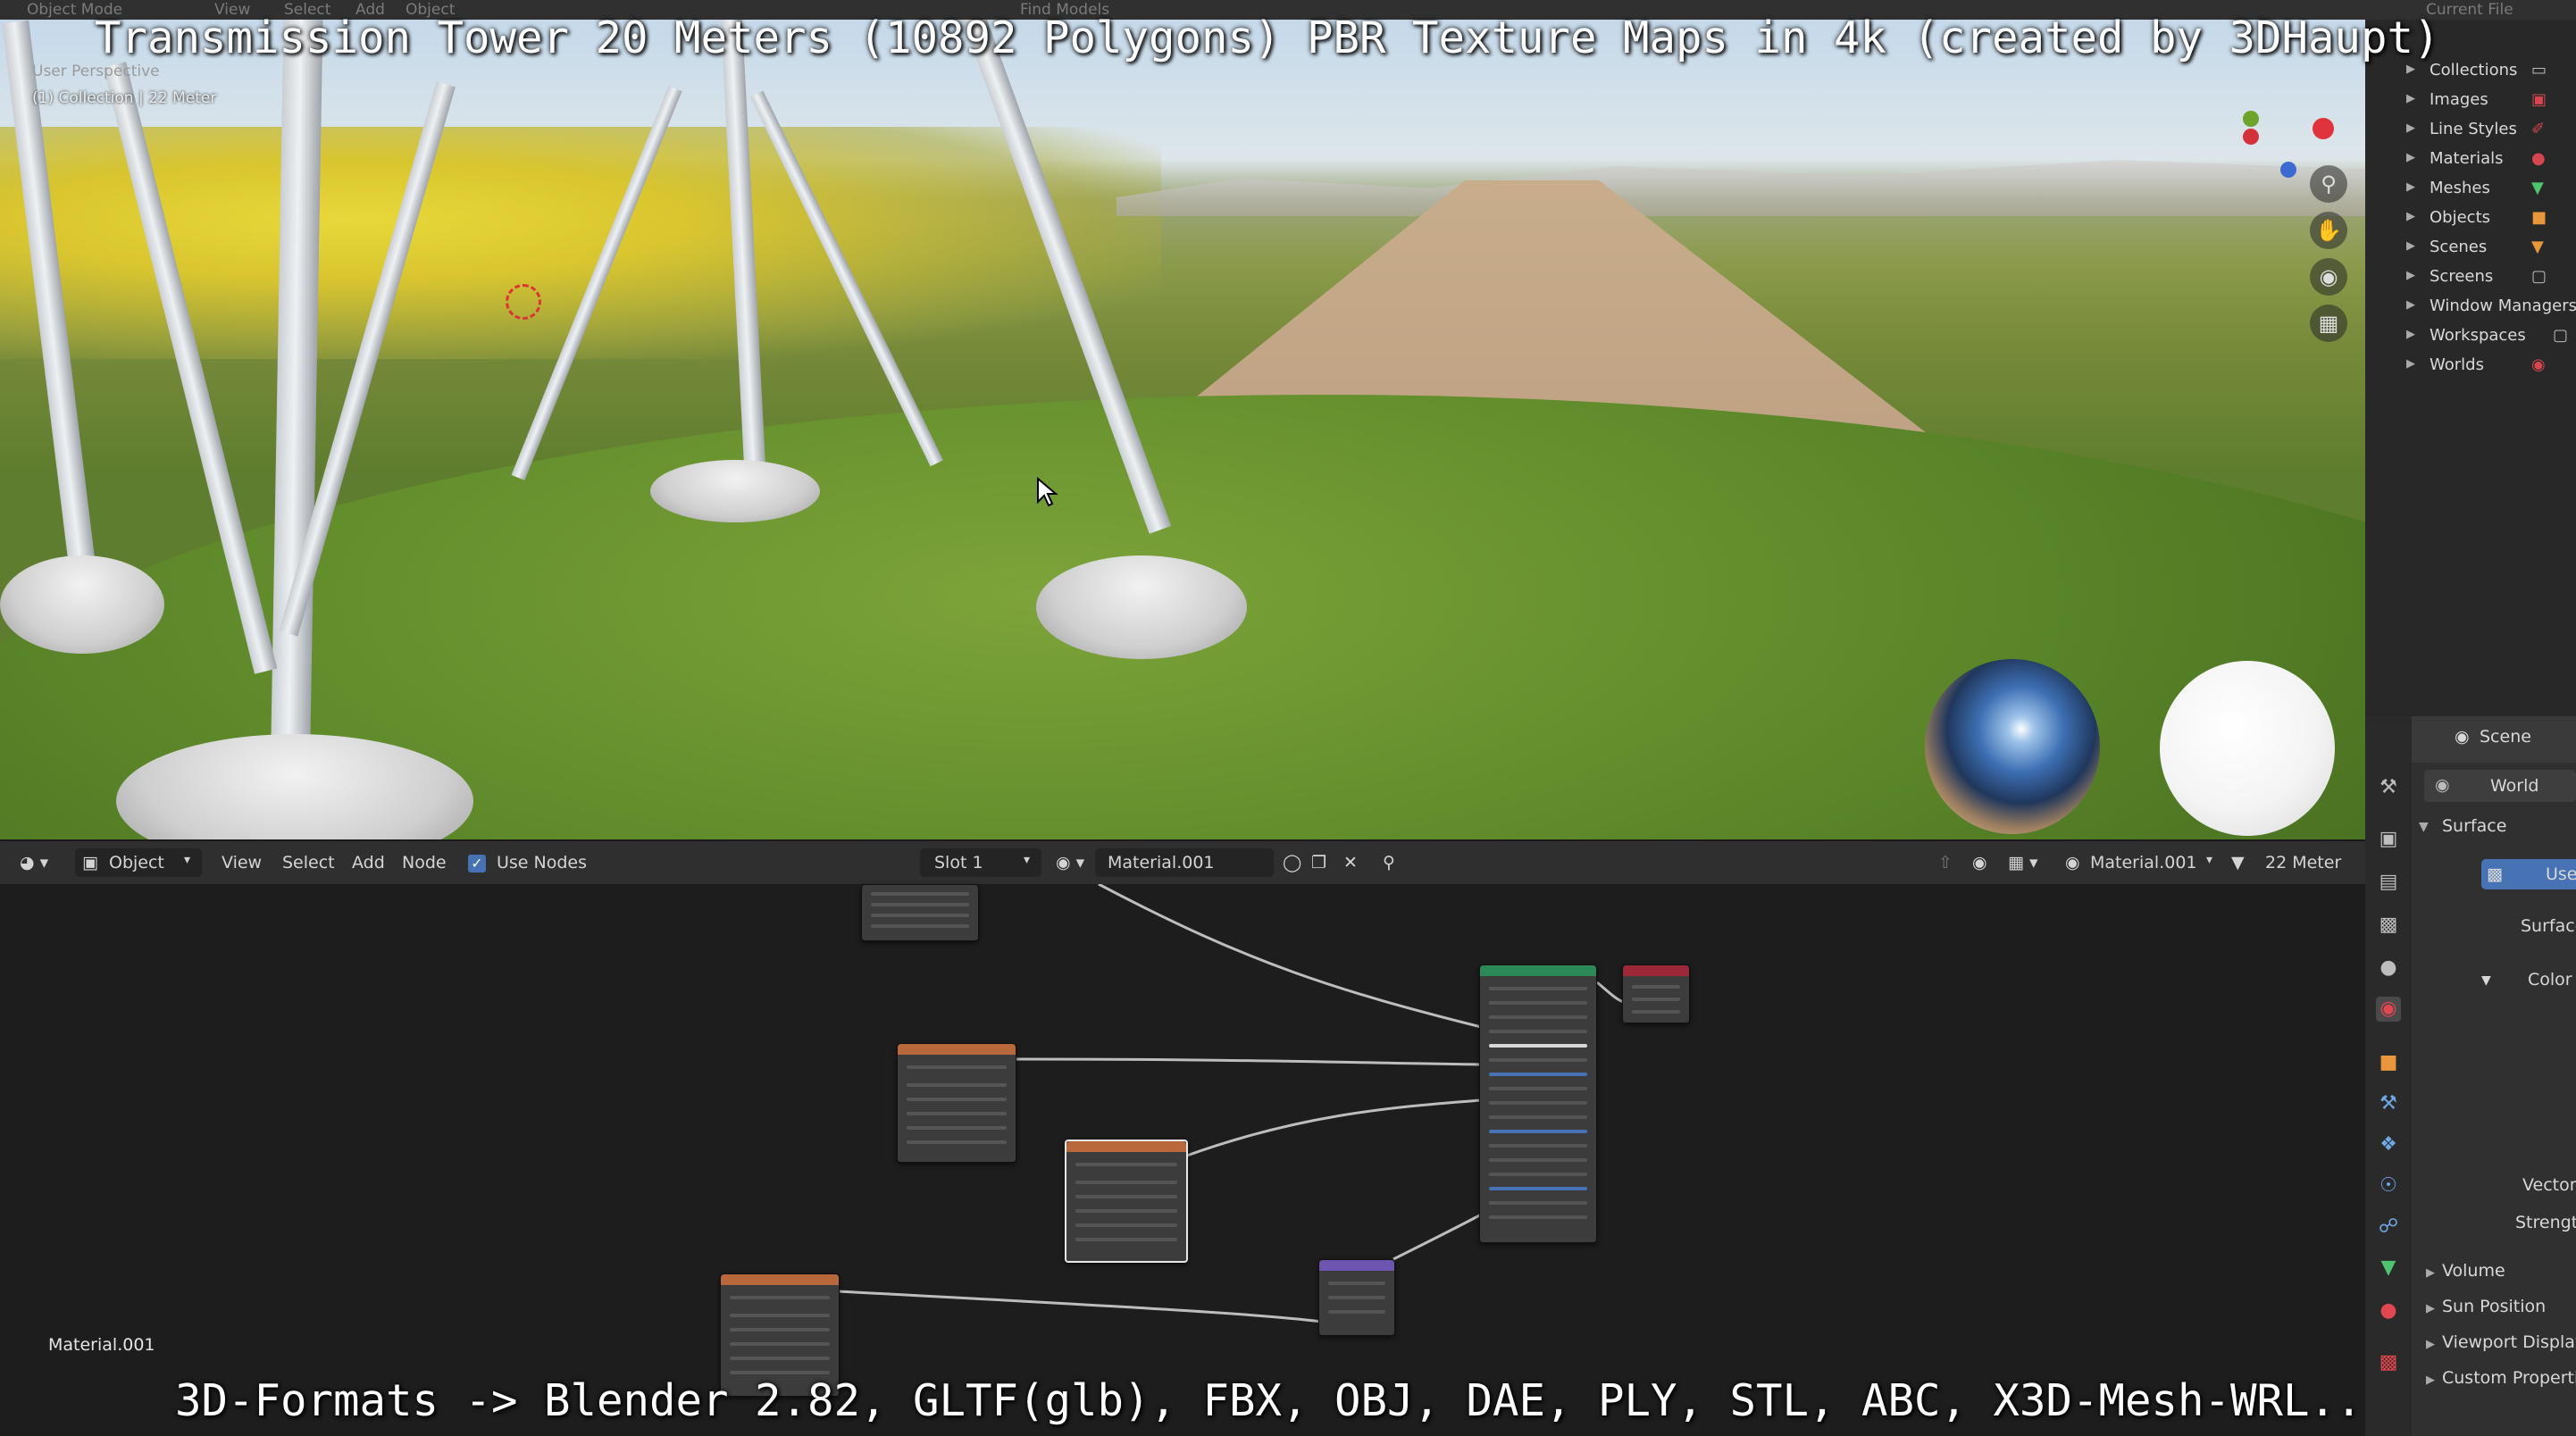 The width and height of the screenshot is (2576, 1436). What do you see at coordinates (2509, 1378) in the screenshot?
I see `custom-properties-panel: Custom Properties` at bounding box center [2509, 1378].